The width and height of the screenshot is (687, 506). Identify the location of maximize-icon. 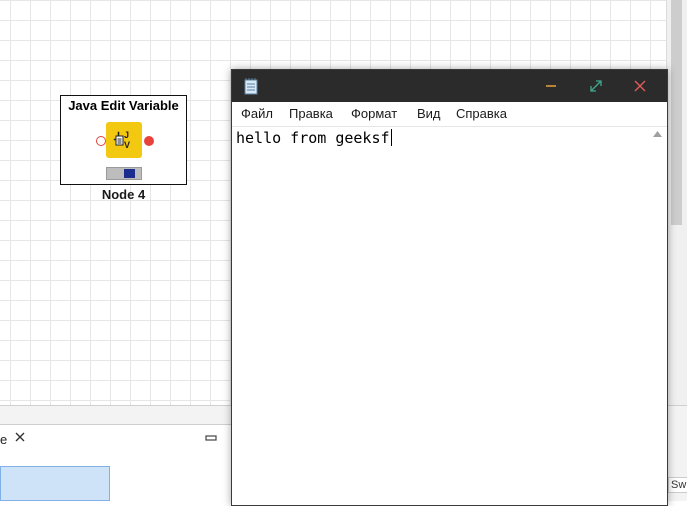
(596, 86).